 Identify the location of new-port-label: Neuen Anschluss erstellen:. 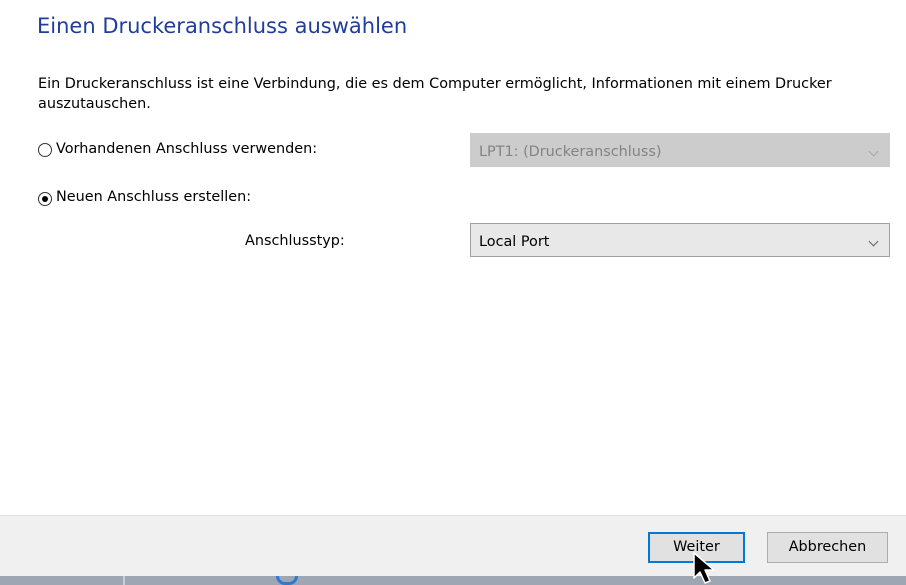
(153, 197).